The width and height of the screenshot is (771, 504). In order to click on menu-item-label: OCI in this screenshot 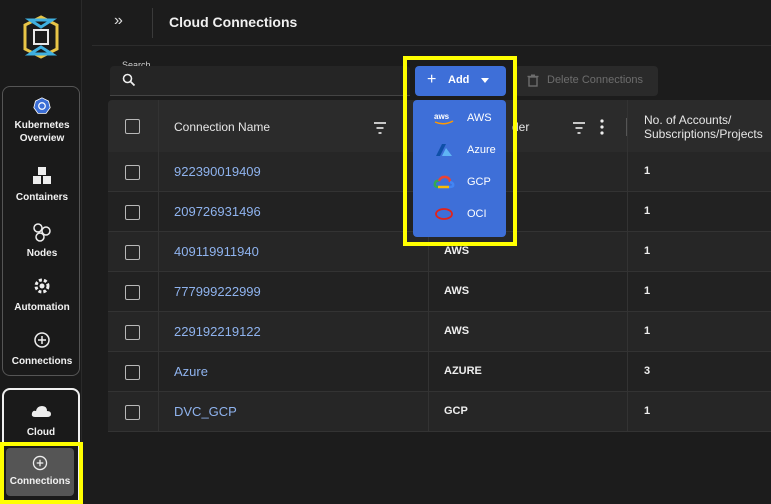, I will do `click(477, 214)`.